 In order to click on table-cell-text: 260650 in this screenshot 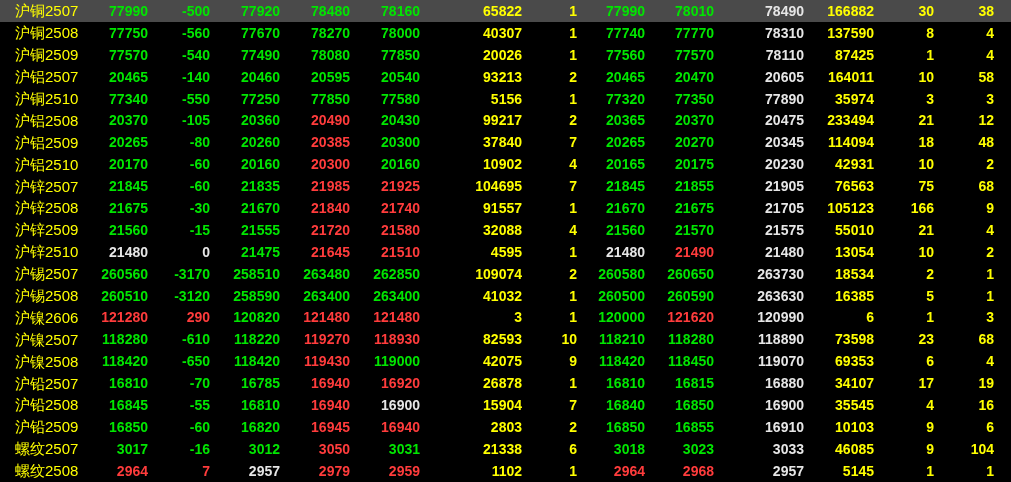, I will do `click(690, 273)`.